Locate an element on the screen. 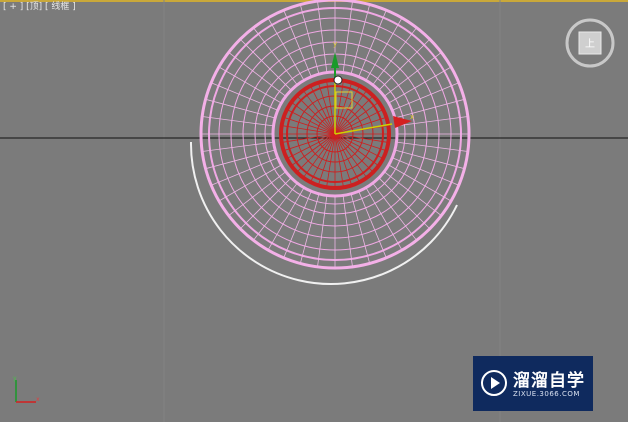 This screenshot has width=628, height=422. viewcube: 上 is located at coordinates (590, 43).